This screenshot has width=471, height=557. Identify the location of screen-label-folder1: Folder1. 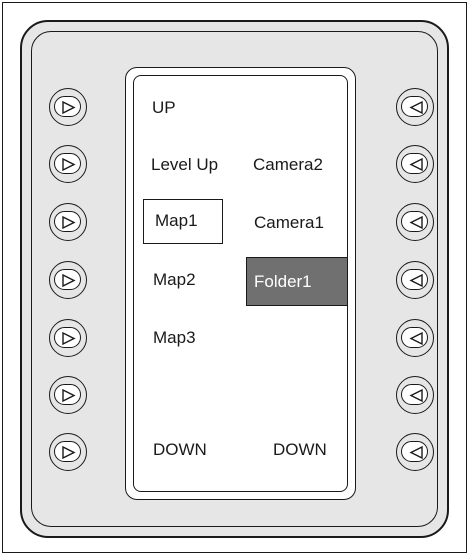
(283, 282).